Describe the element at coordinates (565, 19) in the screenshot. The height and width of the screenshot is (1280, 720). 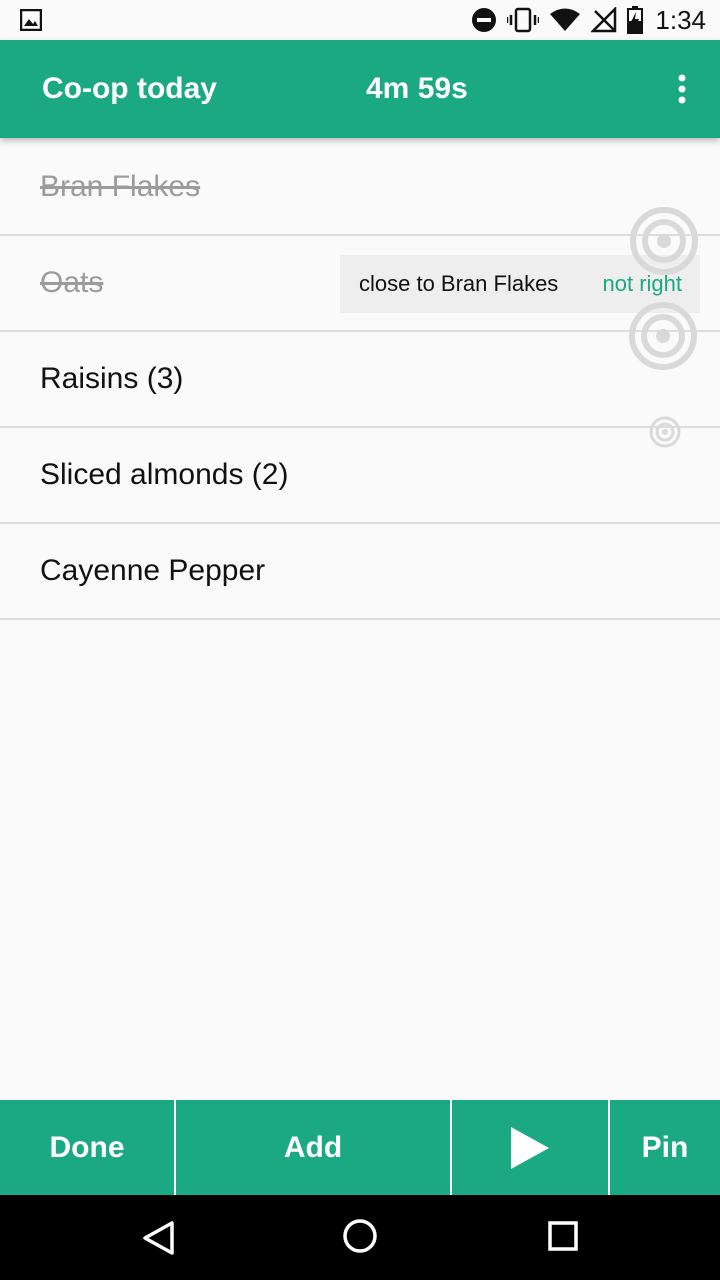
I see `wifi-icon` at that location.